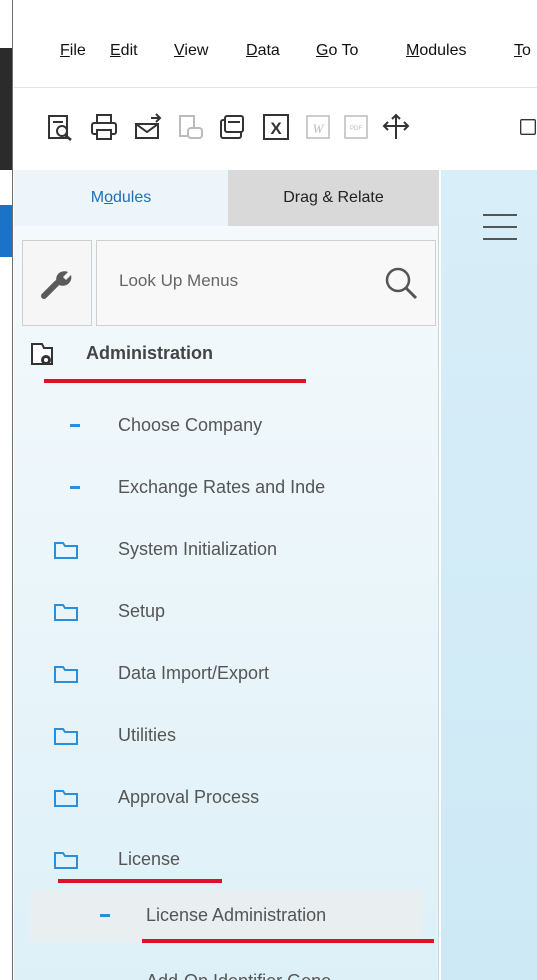 The image size is (537, 980). I want to click on sidebar-tabs: Modules Drag & Relate, so click(226, 198).